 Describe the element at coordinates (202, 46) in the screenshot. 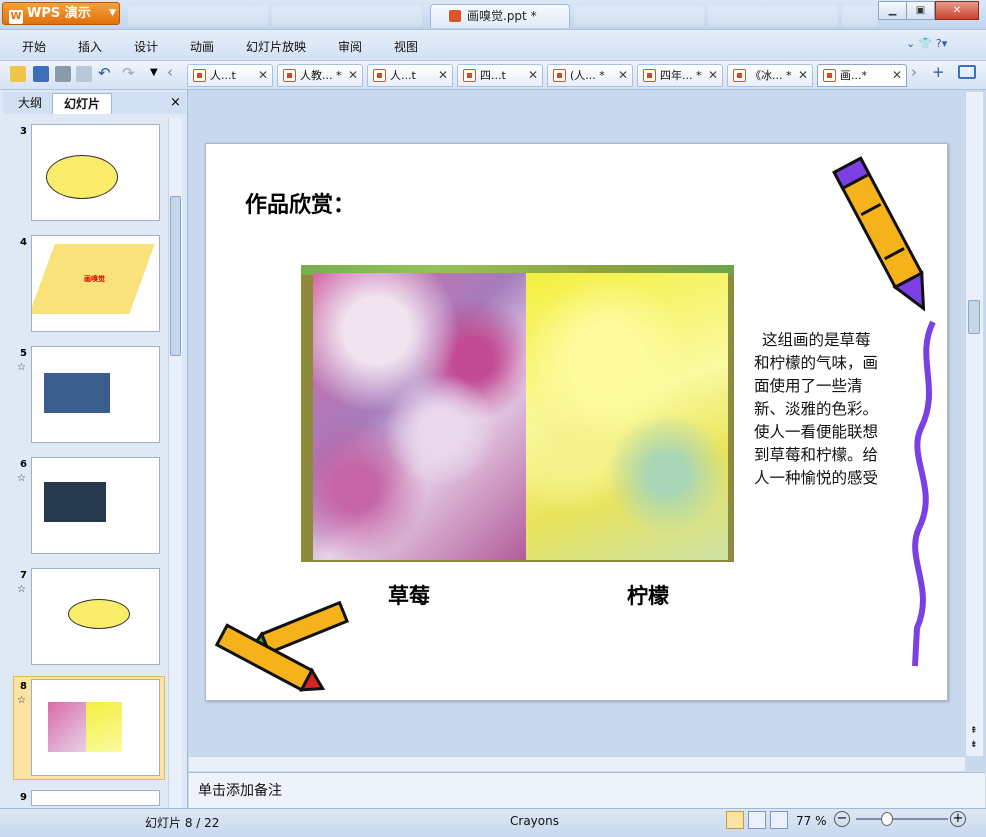

I see `menu-animation: 动画` at that location.